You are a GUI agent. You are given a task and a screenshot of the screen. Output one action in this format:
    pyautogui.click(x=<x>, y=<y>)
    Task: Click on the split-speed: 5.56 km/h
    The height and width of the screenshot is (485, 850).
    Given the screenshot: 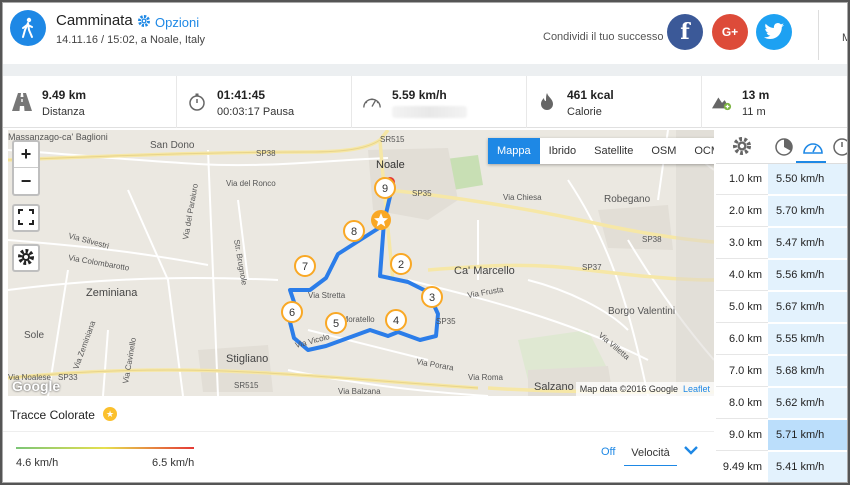 What is the action you would take?
    pyautogui.click(x=808, y=275)
    